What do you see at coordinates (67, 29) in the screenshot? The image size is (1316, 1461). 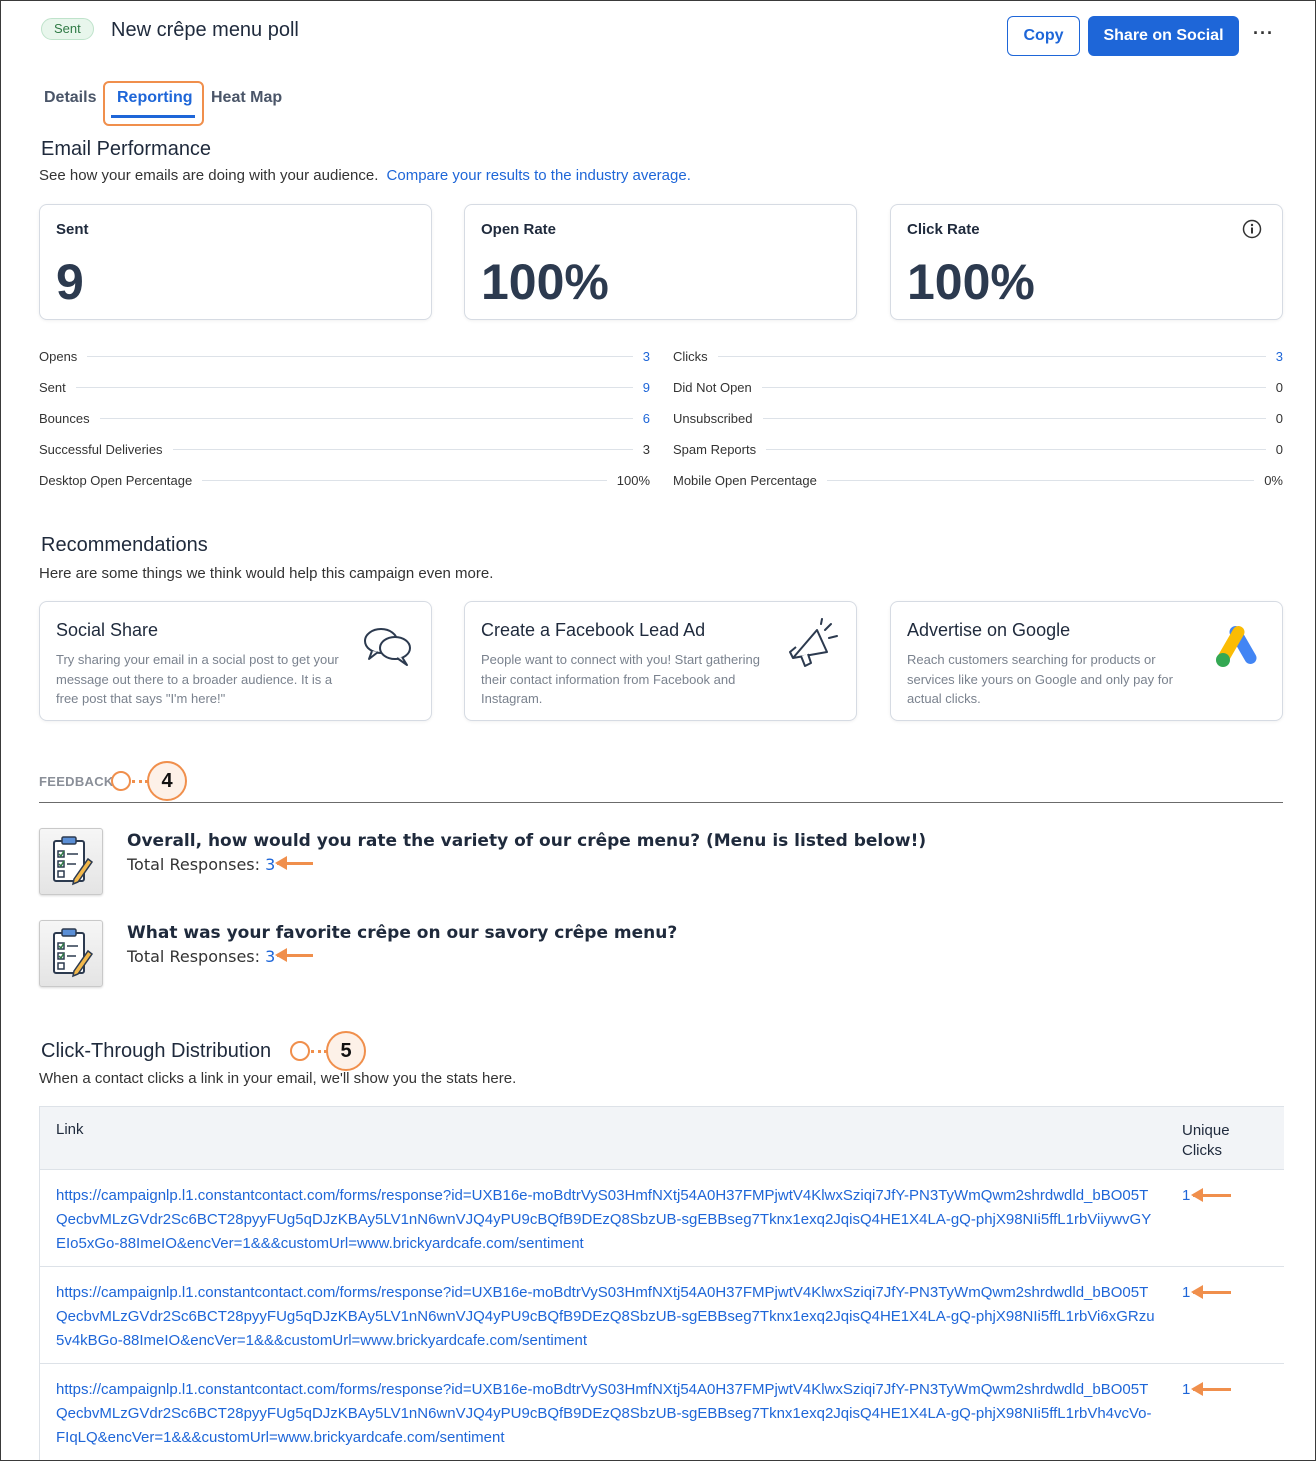 I see `status-badge: Sent` at bounding box center [67, 29].